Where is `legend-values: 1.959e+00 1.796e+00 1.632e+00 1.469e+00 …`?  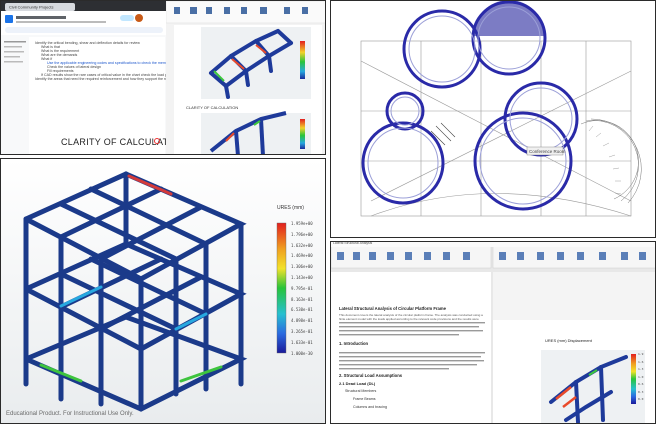
legend-values: 1.959e+00 1.796e+00 1.632e+00 1.469e+00 … is located at coordinates (308, 291).